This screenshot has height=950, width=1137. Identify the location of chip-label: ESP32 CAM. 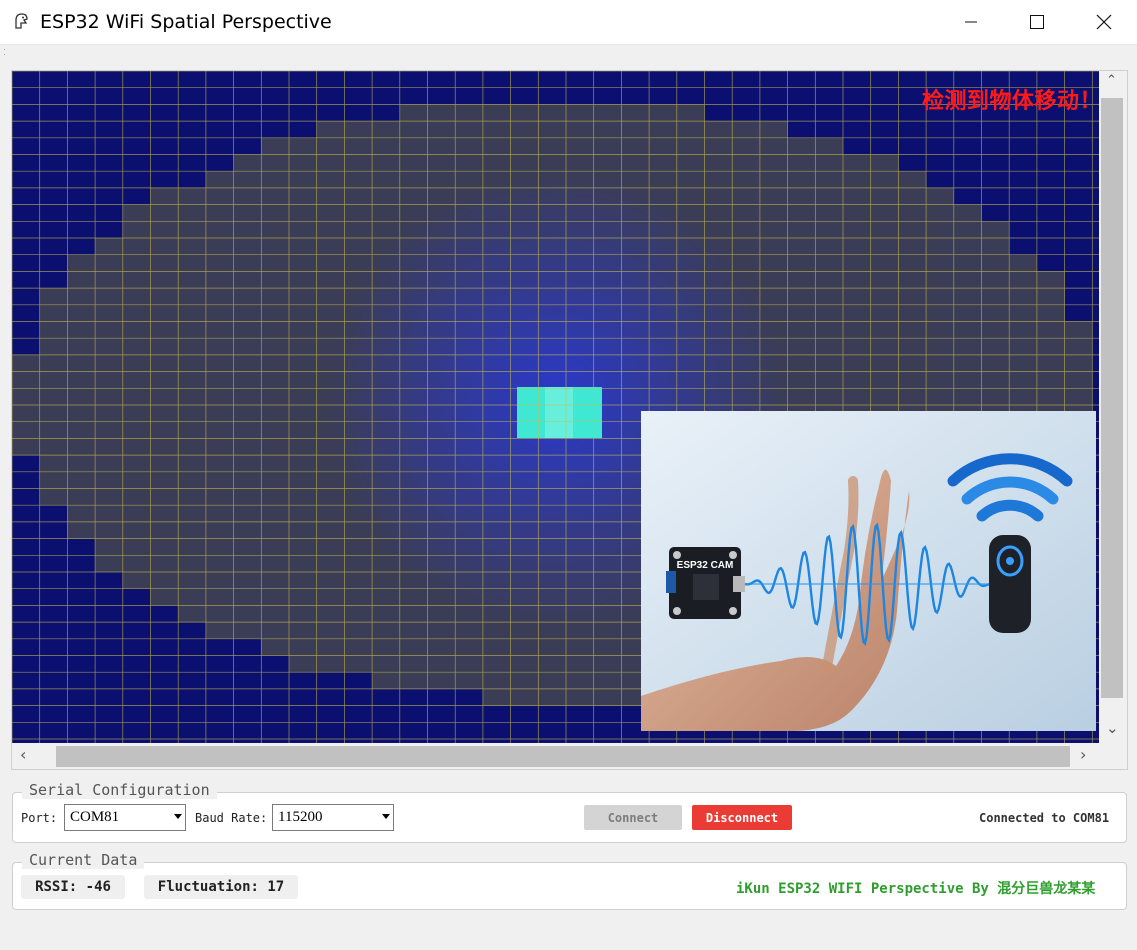
(705, 565).